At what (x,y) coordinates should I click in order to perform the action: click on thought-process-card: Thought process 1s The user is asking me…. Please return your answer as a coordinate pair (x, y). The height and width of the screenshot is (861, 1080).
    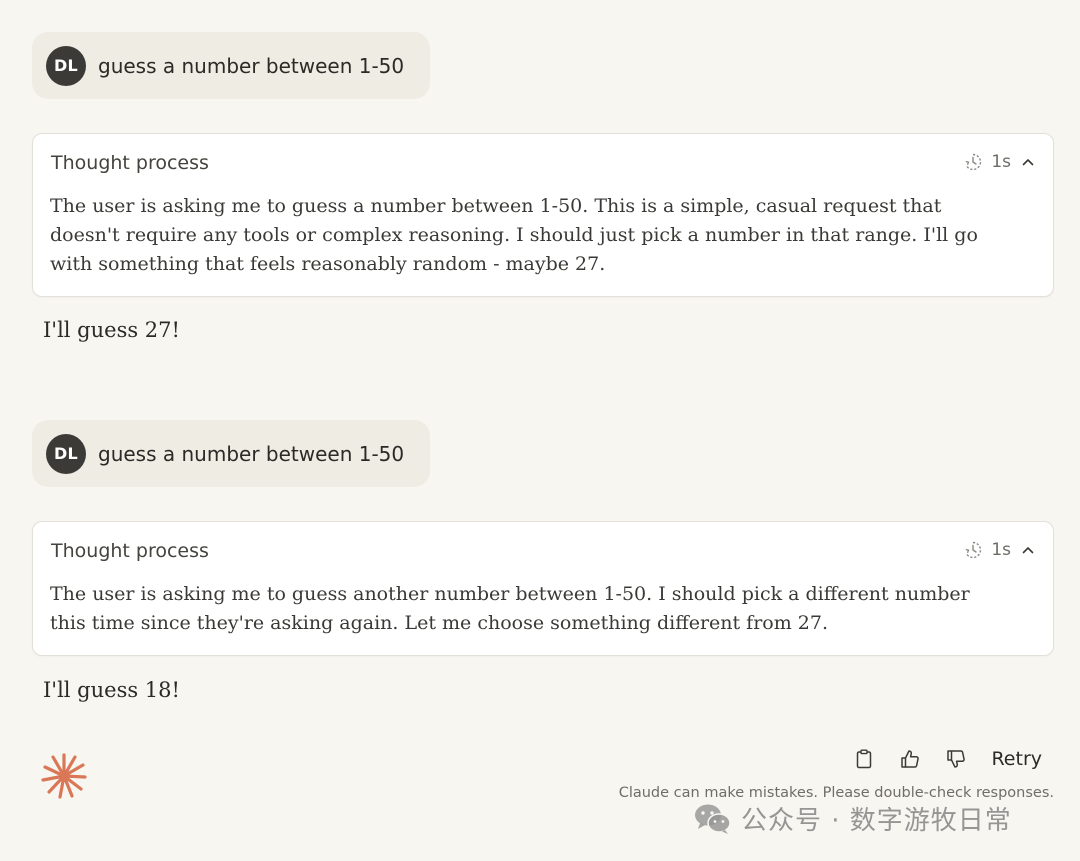
    Looking at the image, I should click on (543, 588).